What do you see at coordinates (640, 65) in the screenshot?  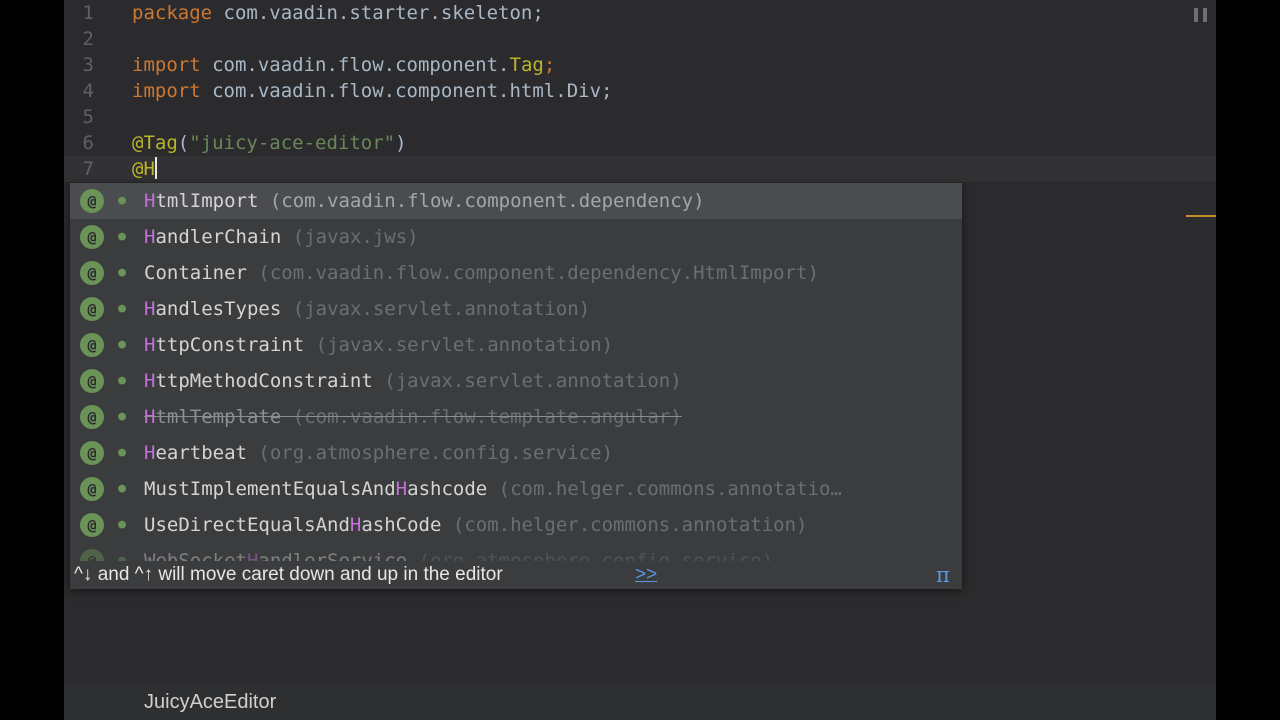 I see `code-line: 3 import com.vaadin.flow.component.Tag;` at bounding box center [640, 65].